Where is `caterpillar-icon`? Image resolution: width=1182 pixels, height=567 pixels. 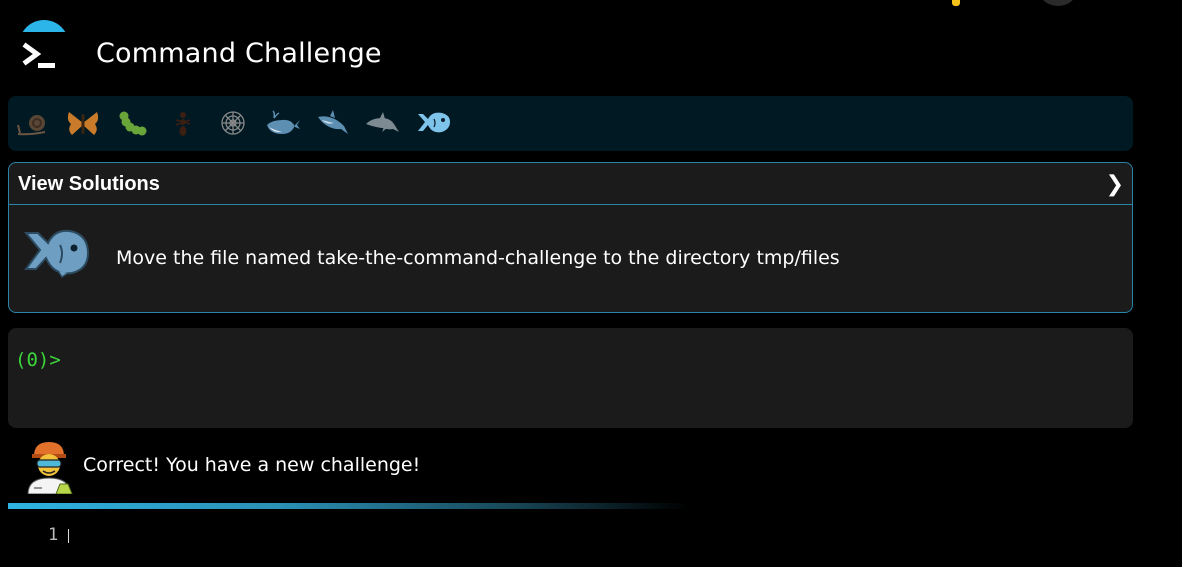 caterpillar-icon is located at coordinates (133, 123).